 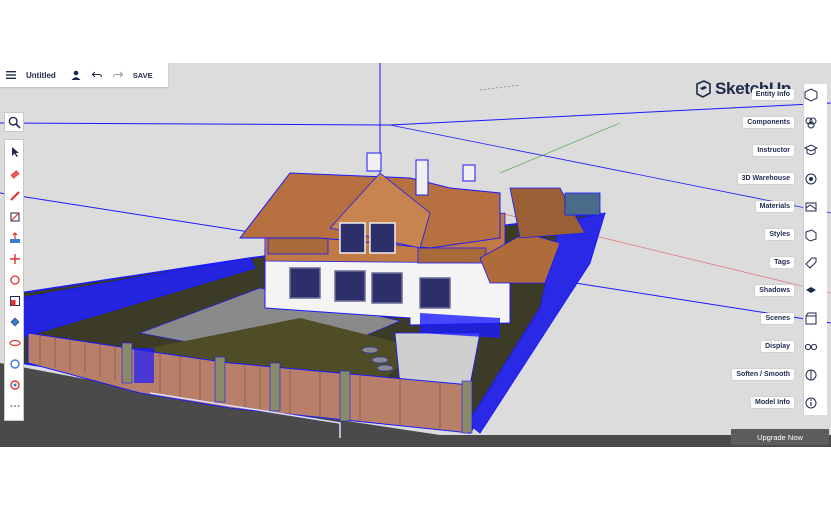 What do you see at coordinates (703, 89) in the screenshot?
I see `sketchup-logo-icon` at bounding box center [703, 89].